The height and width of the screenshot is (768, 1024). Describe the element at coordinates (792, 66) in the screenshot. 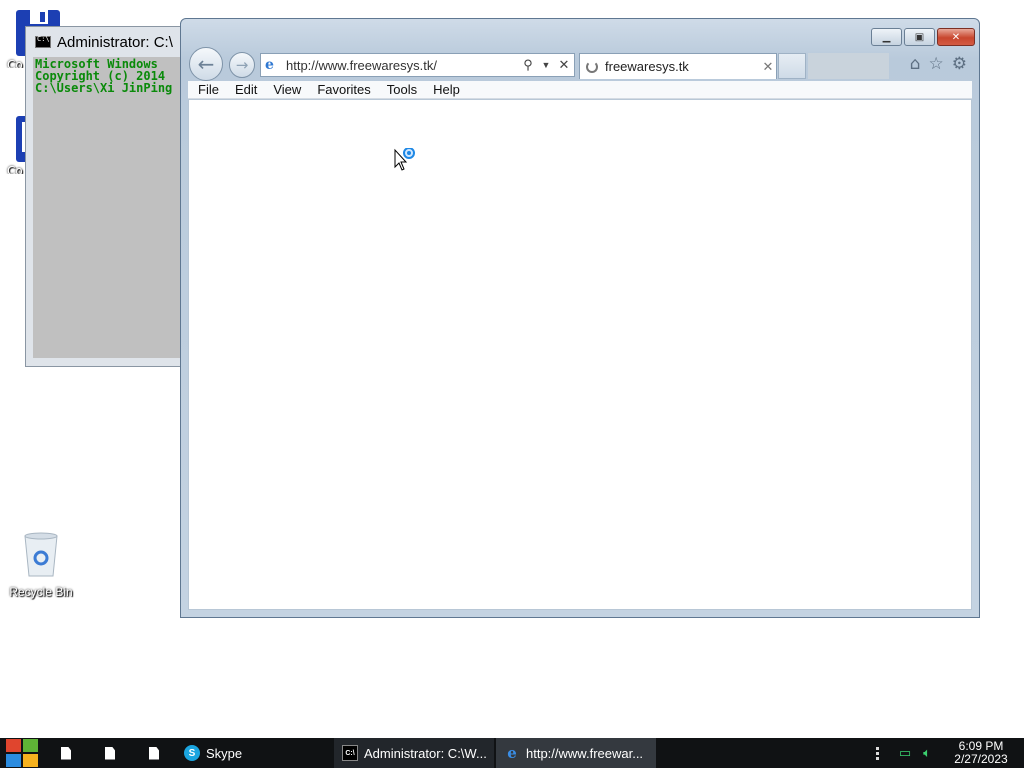

I see `new-tab-button` at that location.